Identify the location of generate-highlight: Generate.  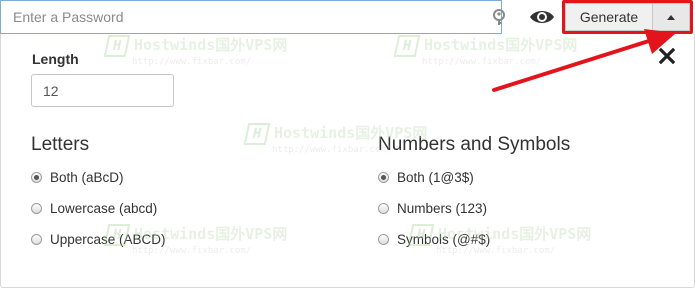
(627, 17).